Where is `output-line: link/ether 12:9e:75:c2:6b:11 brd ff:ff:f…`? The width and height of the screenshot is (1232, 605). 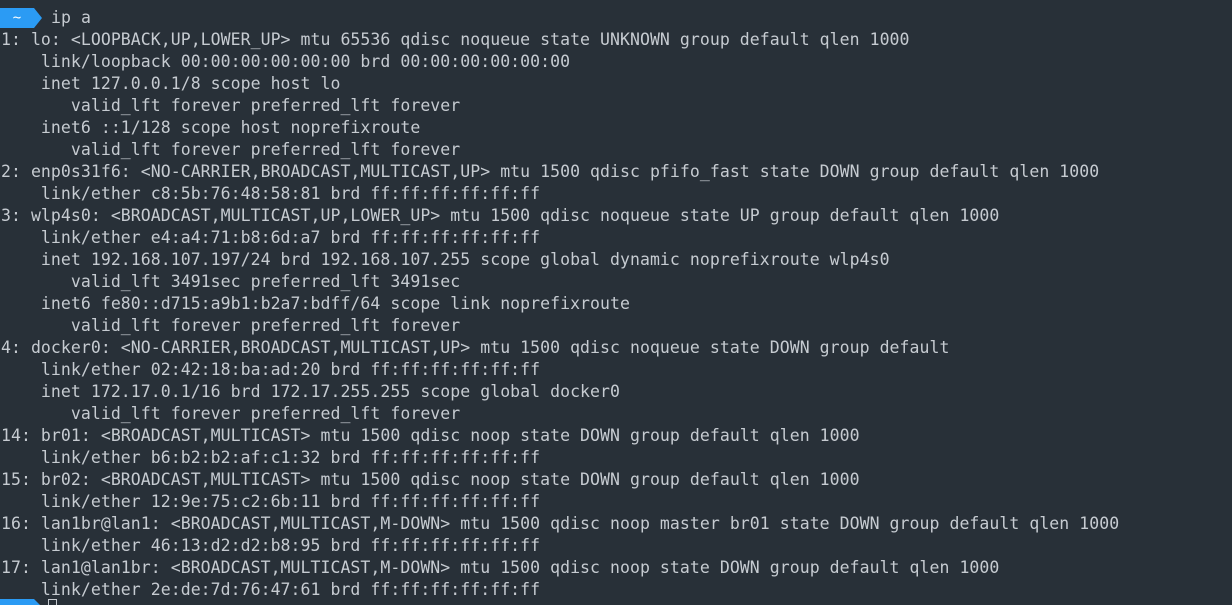
output-line: link/ether 12:9e:75:c2:6b:11 brd ff:ff:f… is located at coordinates (271, 501).